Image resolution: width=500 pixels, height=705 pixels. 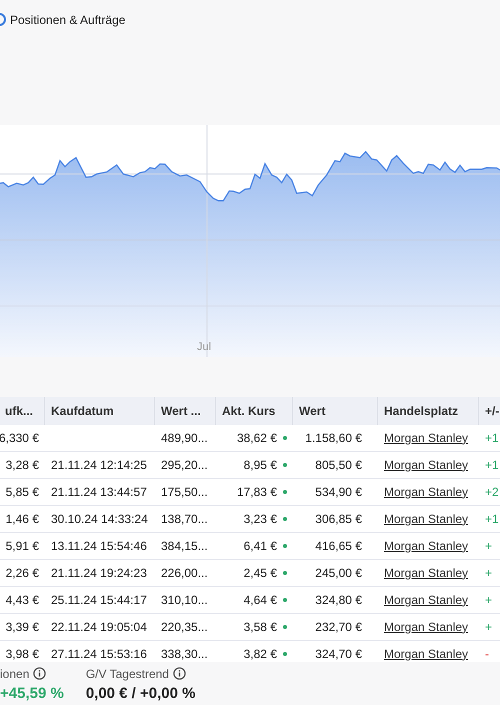 I want to click on table-cell-text: 22.11.24 19:05:04, so click(x=99, y=627).